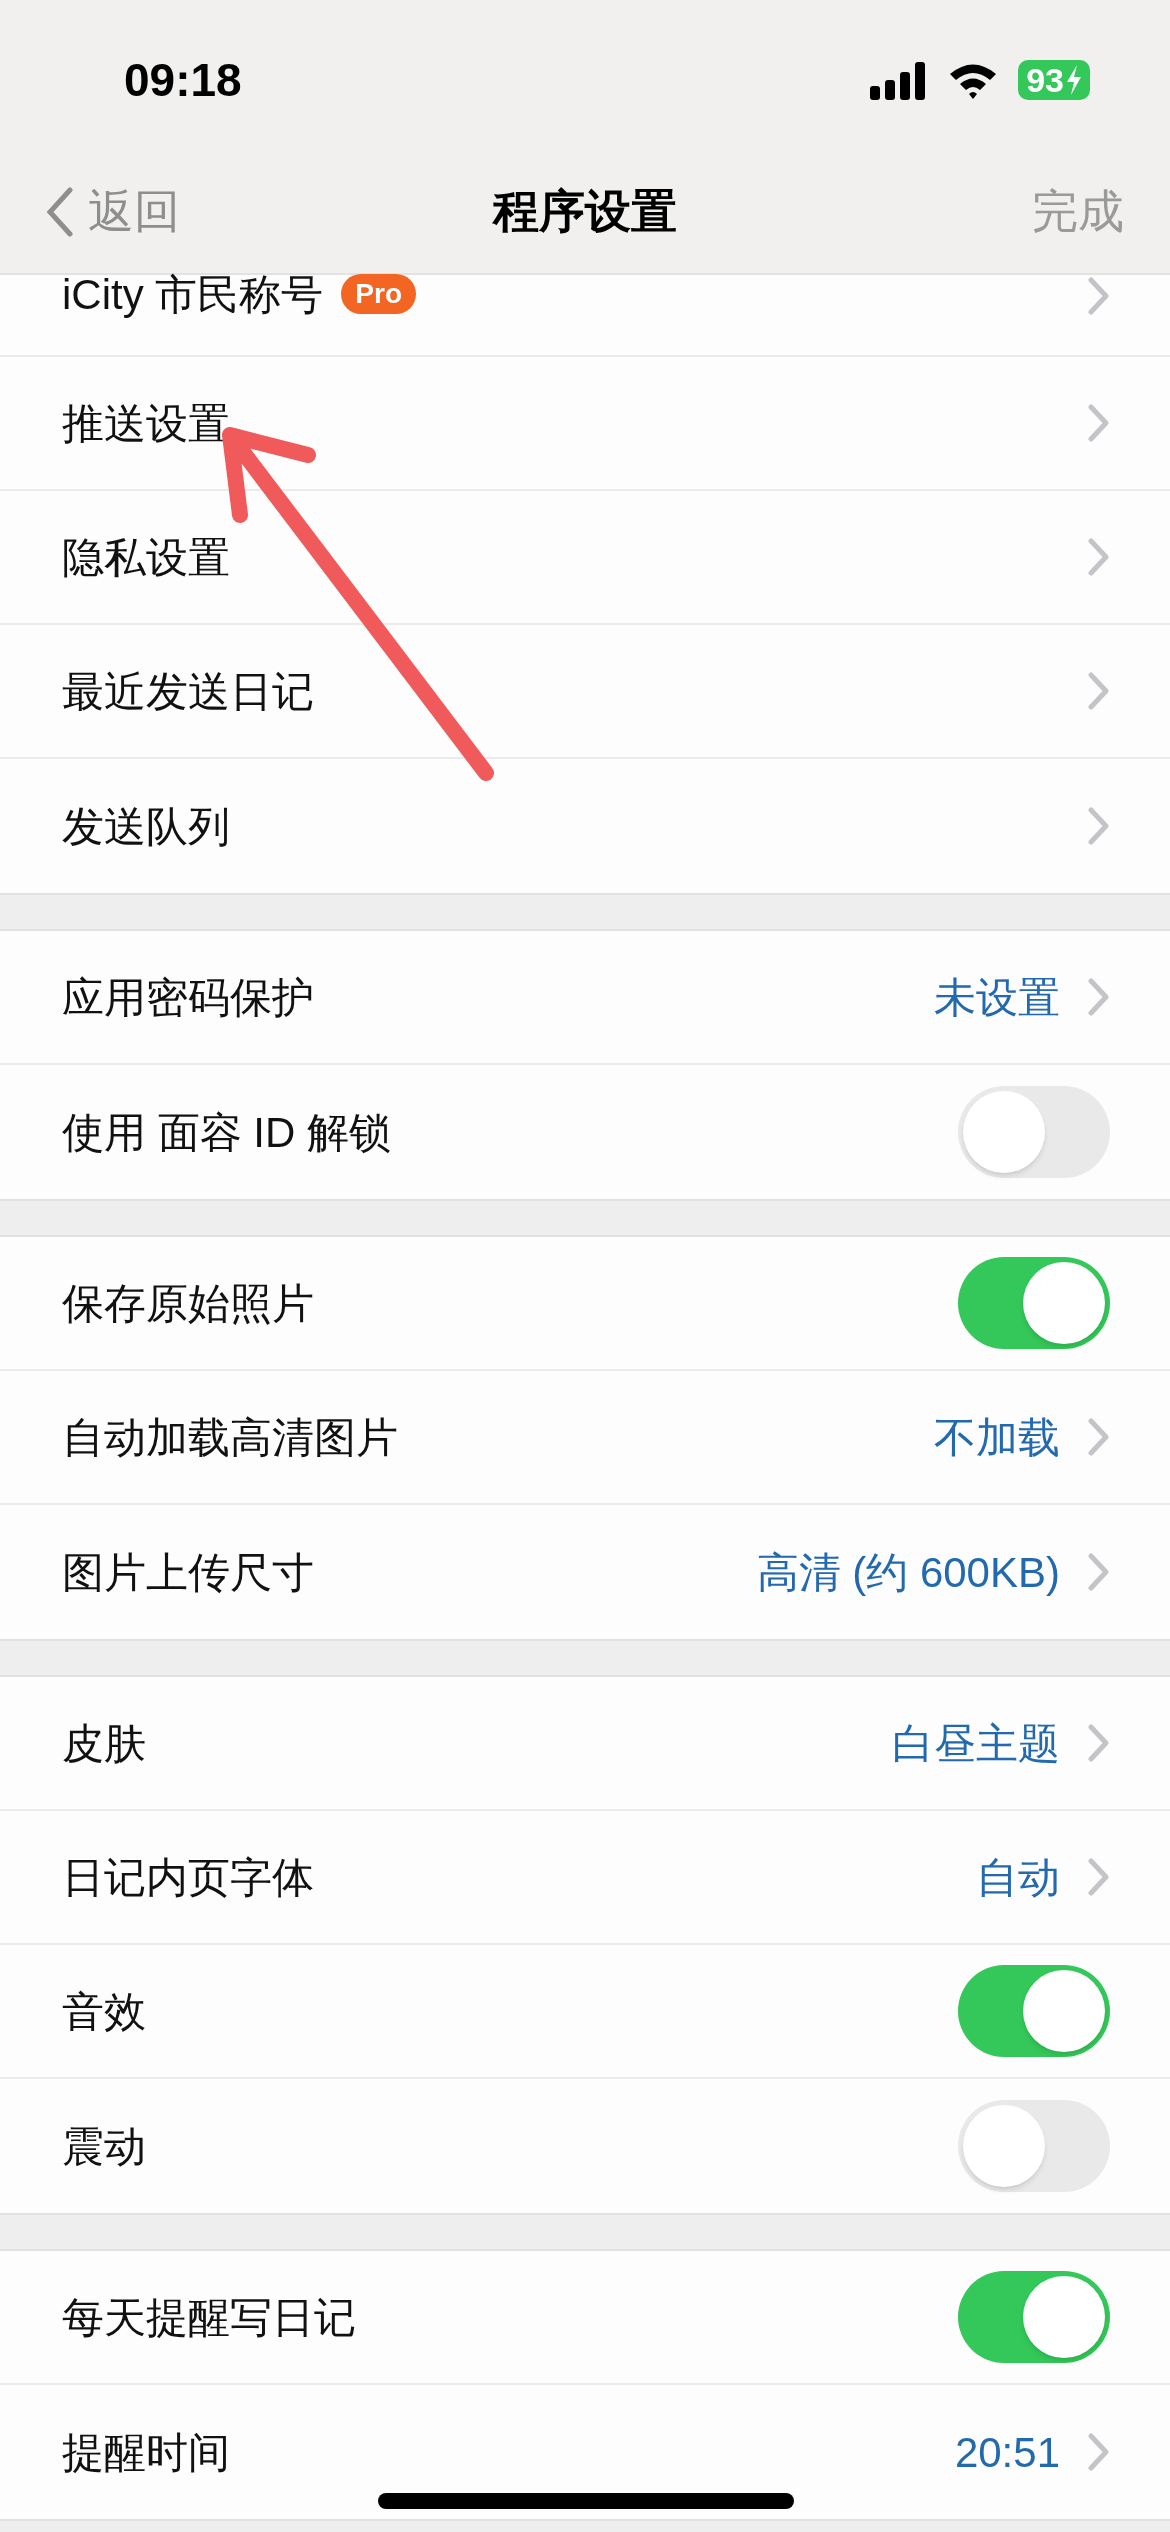  What do you see at coordinates (146, 423) in the screenshot?
I see `row-label: 推送设置` at bounding box center [146, 423].